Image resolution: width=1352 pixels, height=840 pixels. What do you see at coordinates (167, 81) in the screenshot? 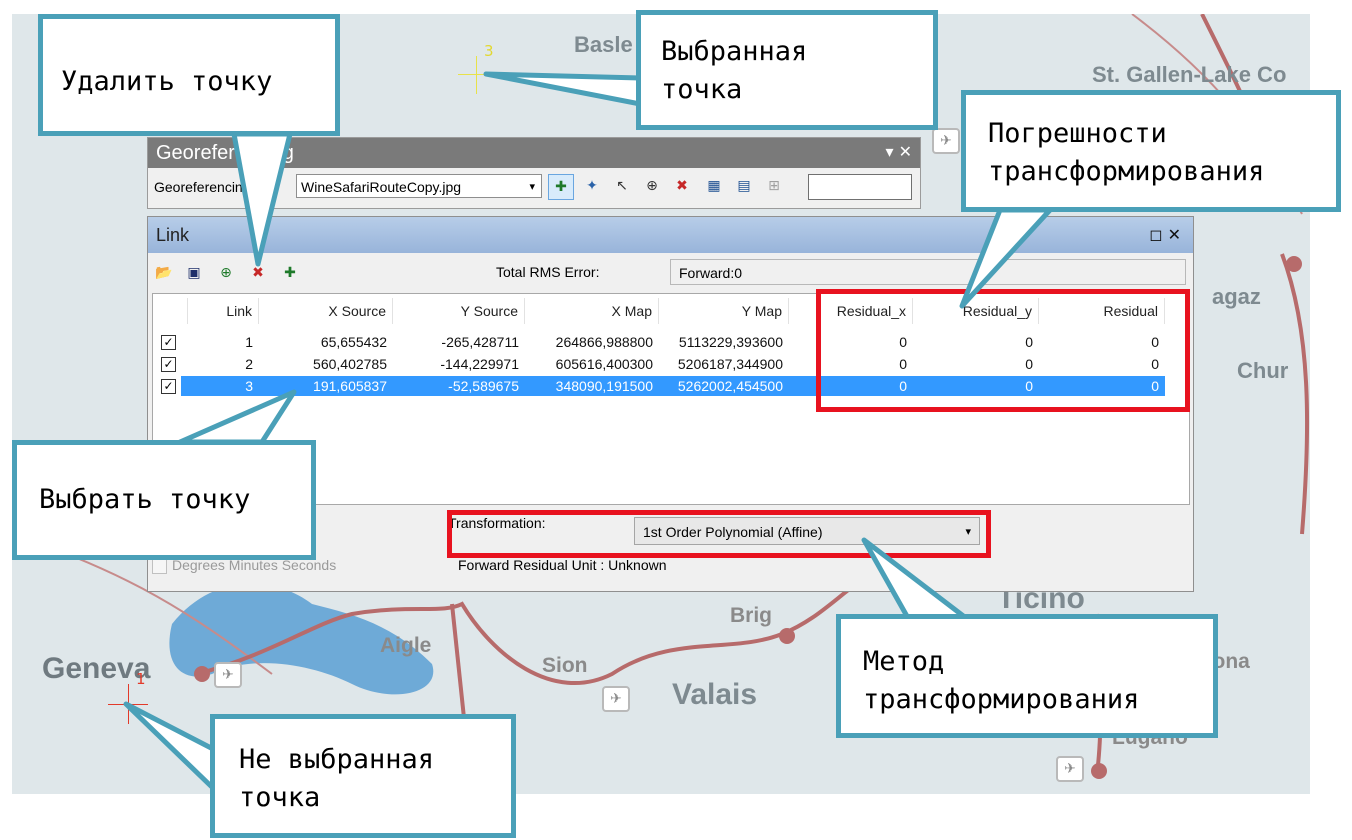
I see `callout-text: Удалить точку` at bounding box center [167, 81].